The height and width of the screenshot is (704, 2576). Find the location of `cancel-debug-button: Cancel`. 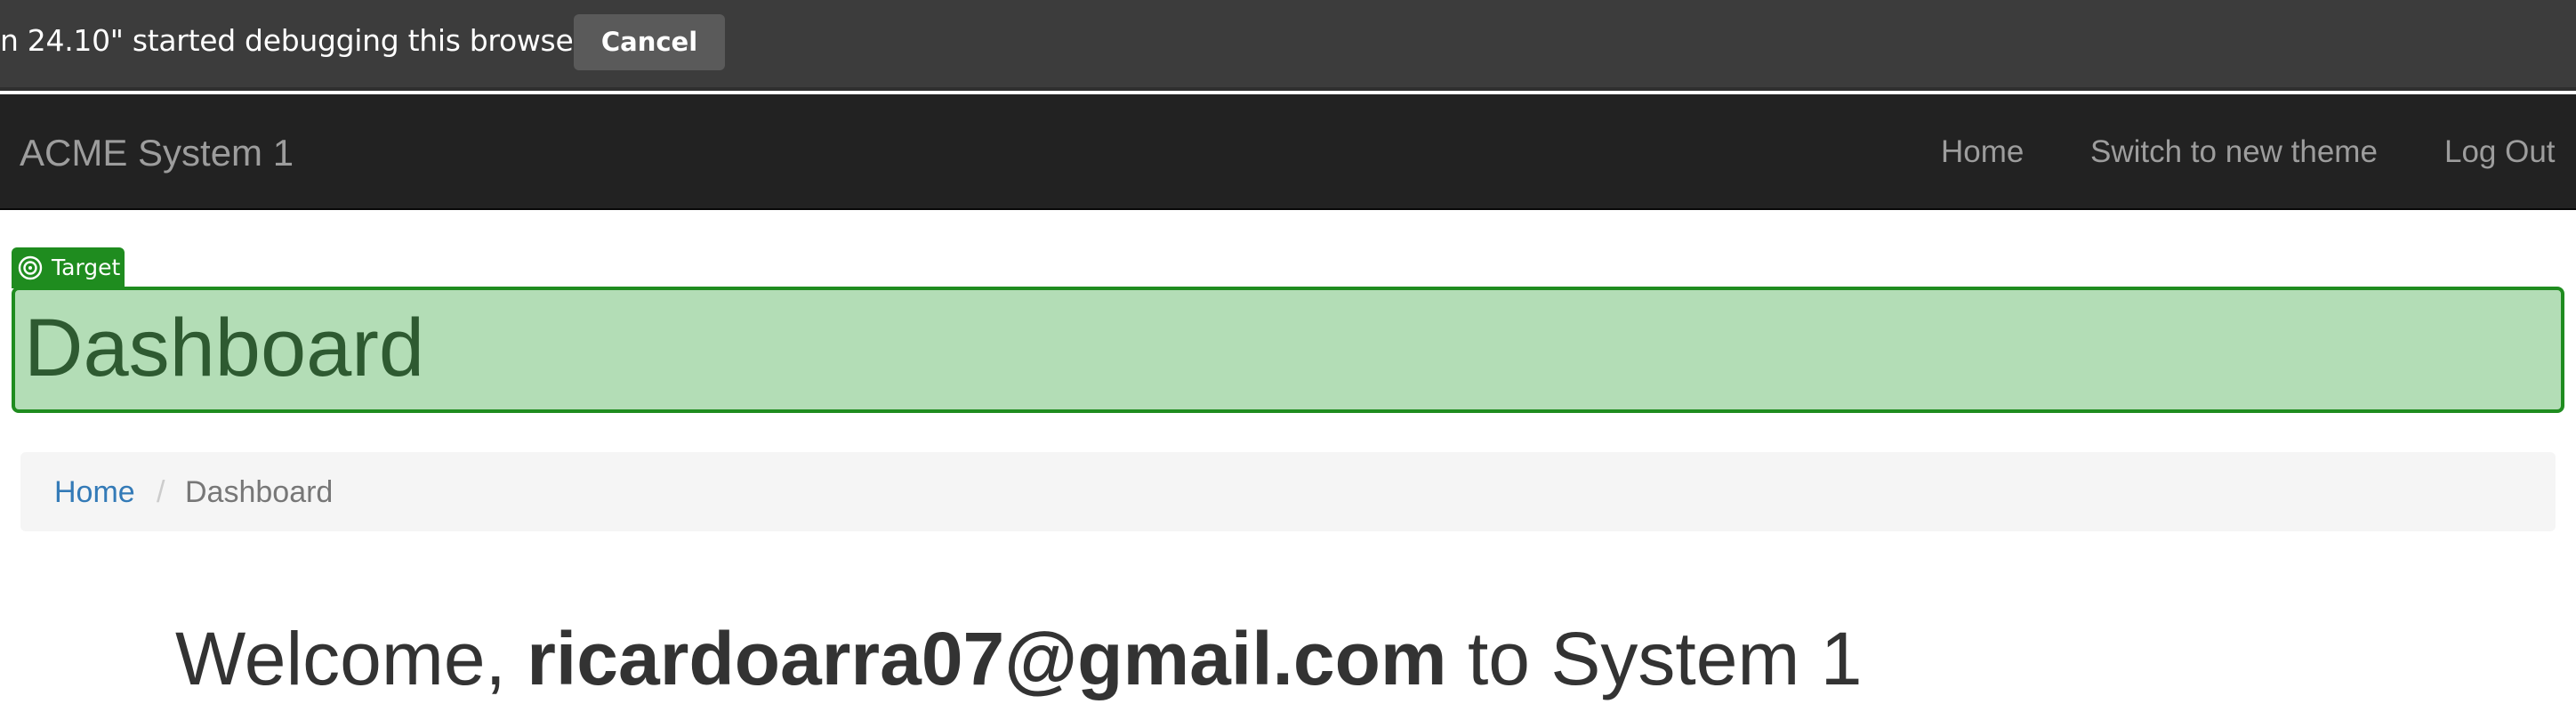

cancel-debug-button: Cancel is located at coordinates (649, 42).